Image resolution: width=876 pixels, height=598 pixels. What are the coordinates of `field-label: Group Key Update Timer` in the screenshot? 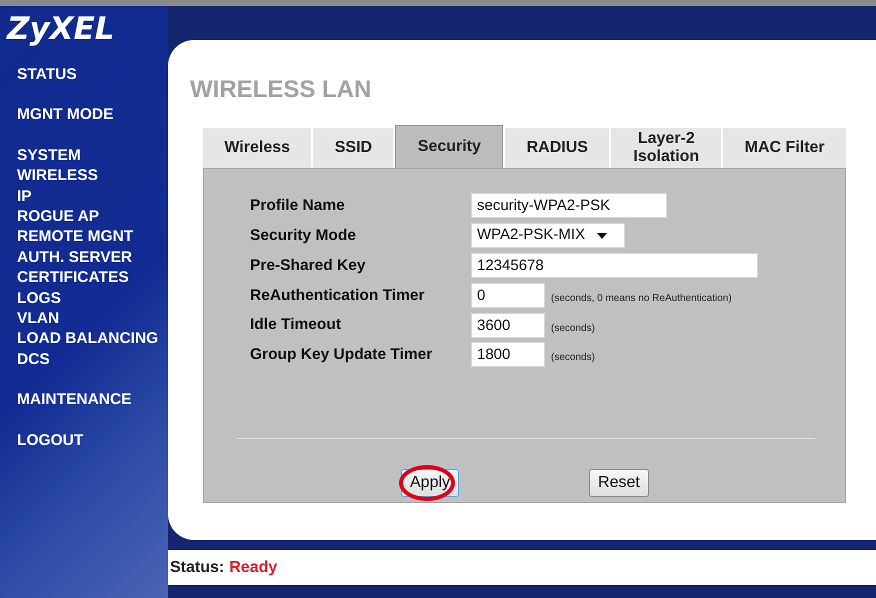 It's located at (342, 355).